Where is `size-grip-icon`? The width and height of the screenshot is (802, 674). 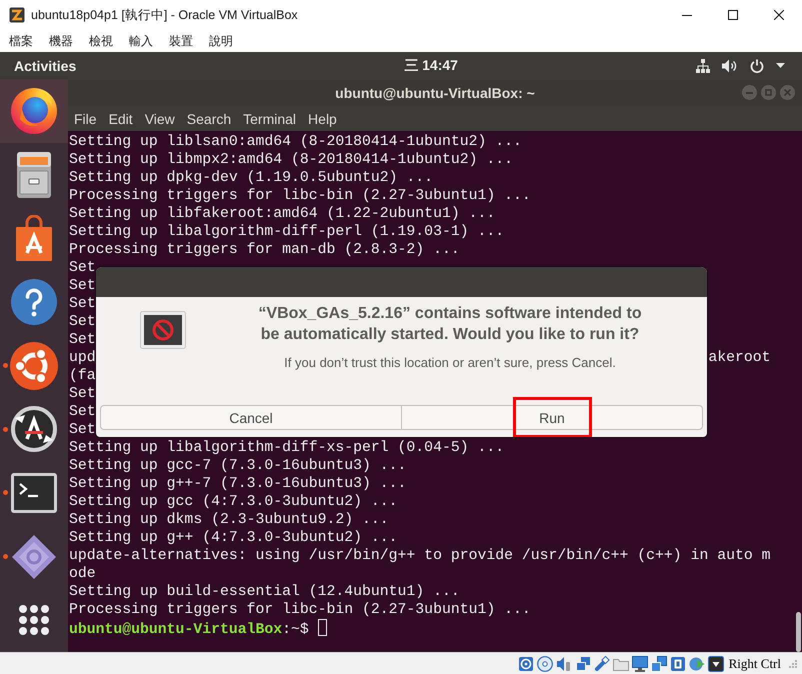
size-grip-icon is located at coordinates (793, 664).